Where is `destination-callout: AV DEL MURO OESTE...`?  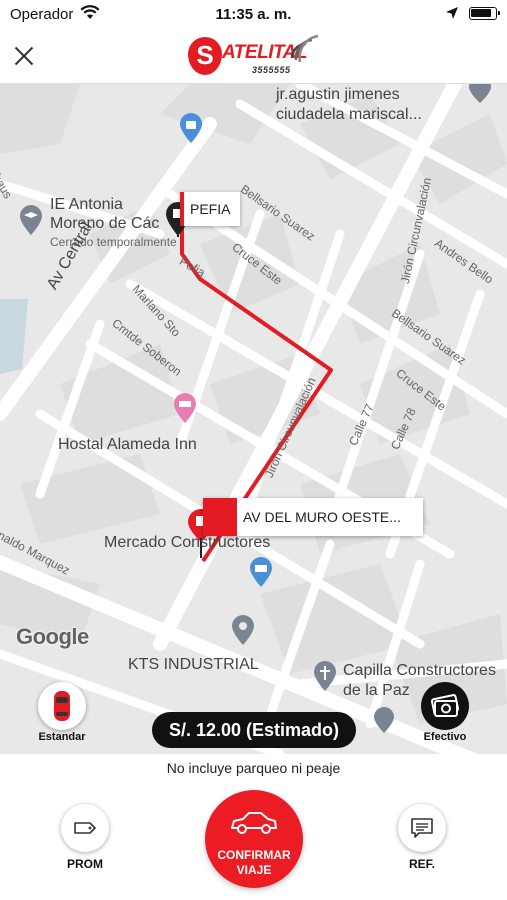
destination-callout: AV DEL MURO OESTE... is located at coordinates (313, 517).